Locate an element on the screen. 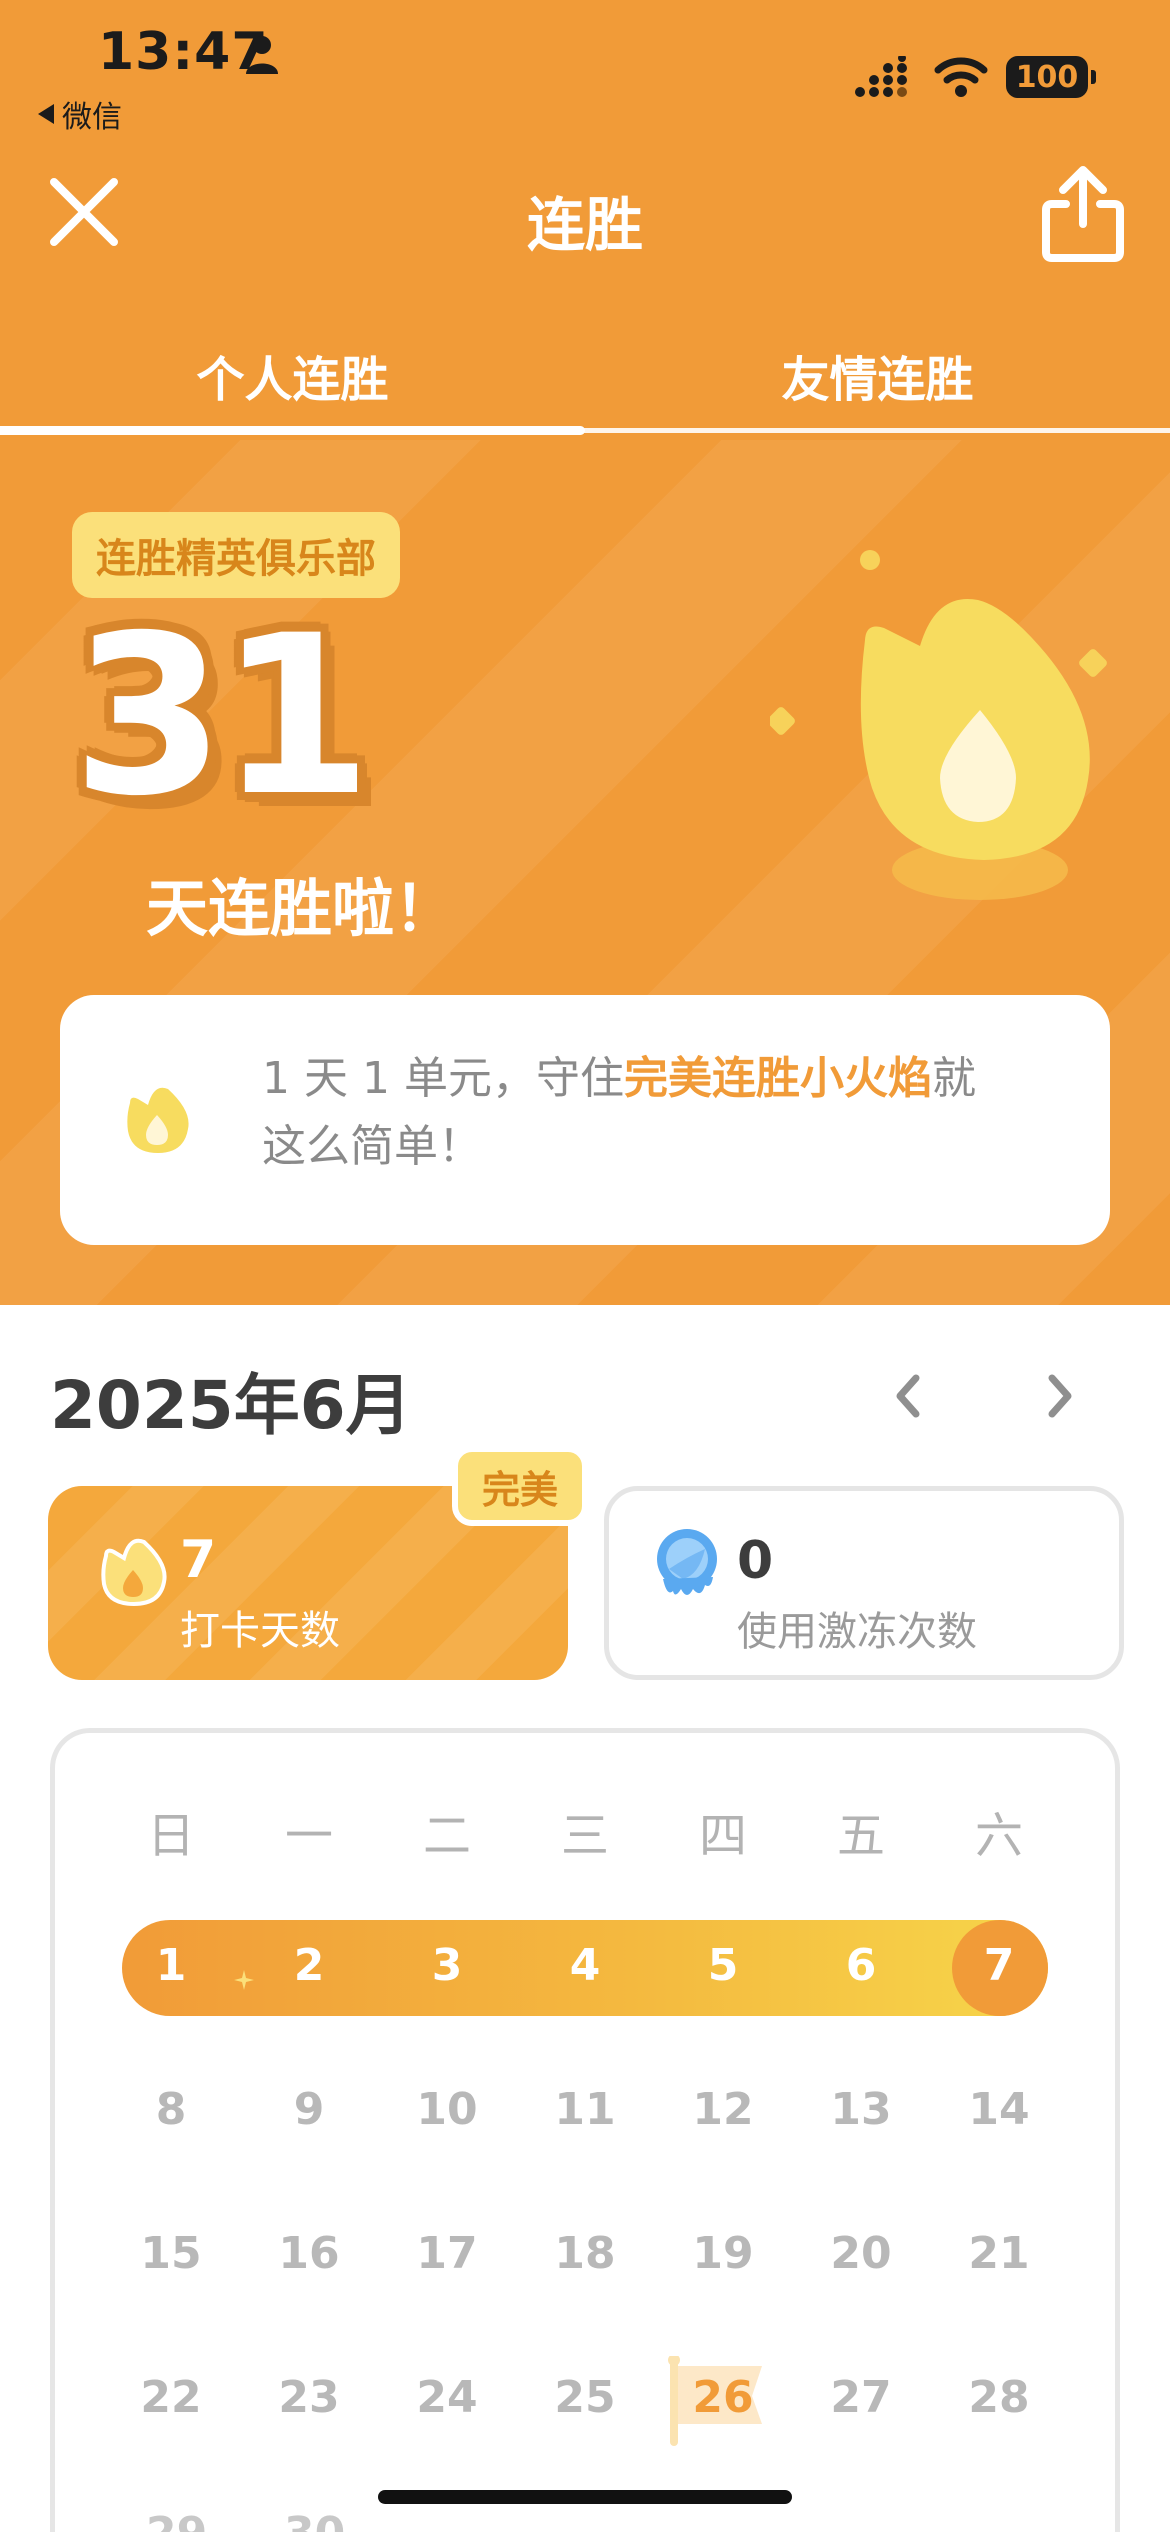 The image size is (1170, 2532). calendar-day: 24 is located at coordinates (447, 2397).